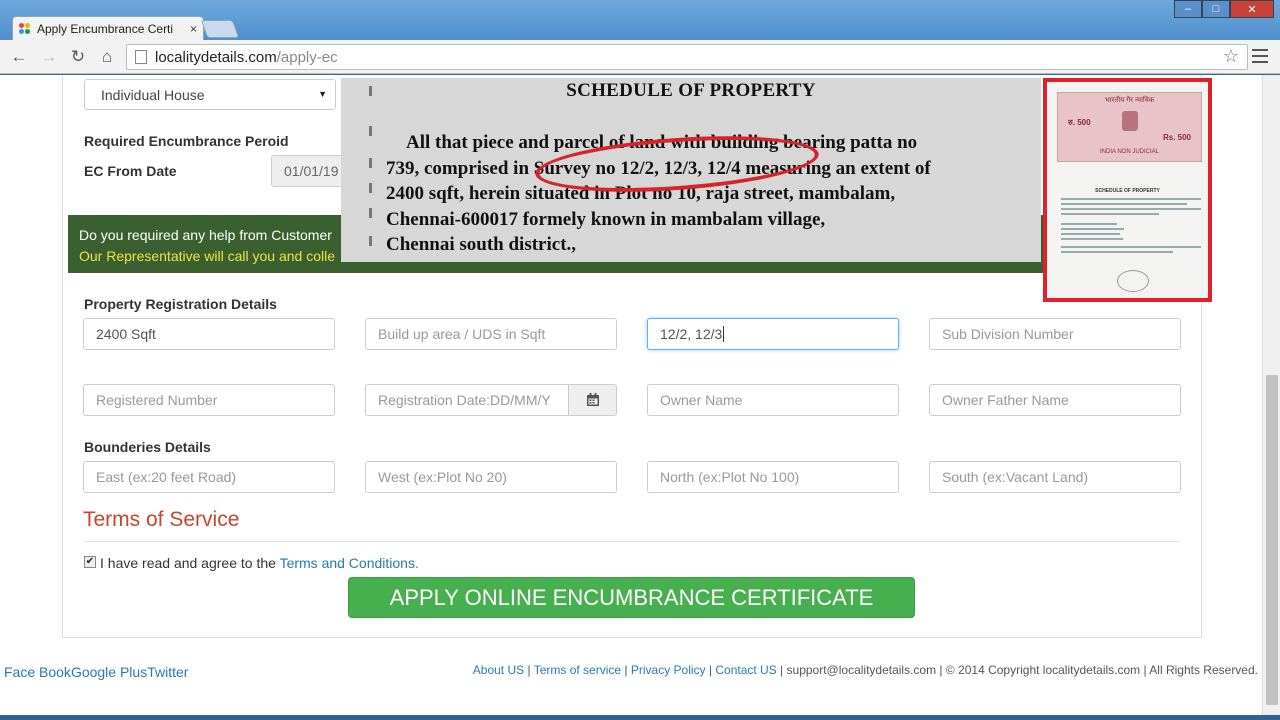 Image resolution: width=1280 pixels, height=720 pixels. What do you see at coordinates (1231, 56) in the screenshot?
I see `bookmark-star-icon: ☆` at bounding box center [1231, 56].